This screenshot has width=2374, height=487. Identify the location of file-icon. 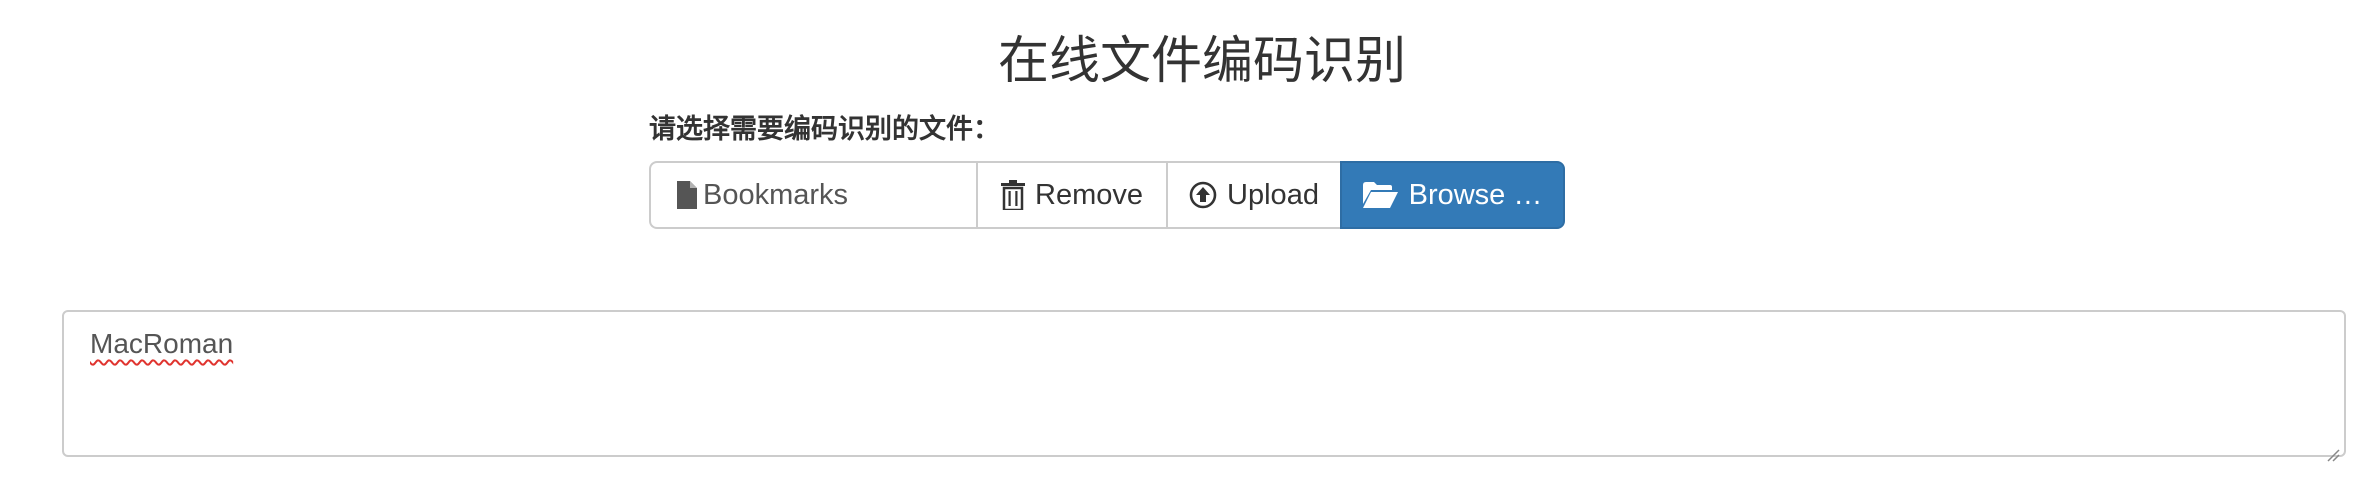
(687, 195).